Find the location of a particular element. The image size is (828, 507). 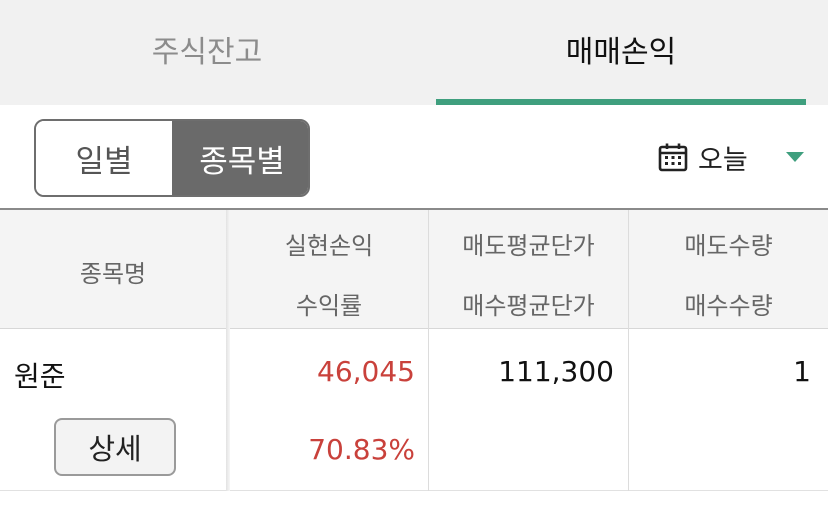

header-return-rate: 수익률 is located at coordinates (329, 306).